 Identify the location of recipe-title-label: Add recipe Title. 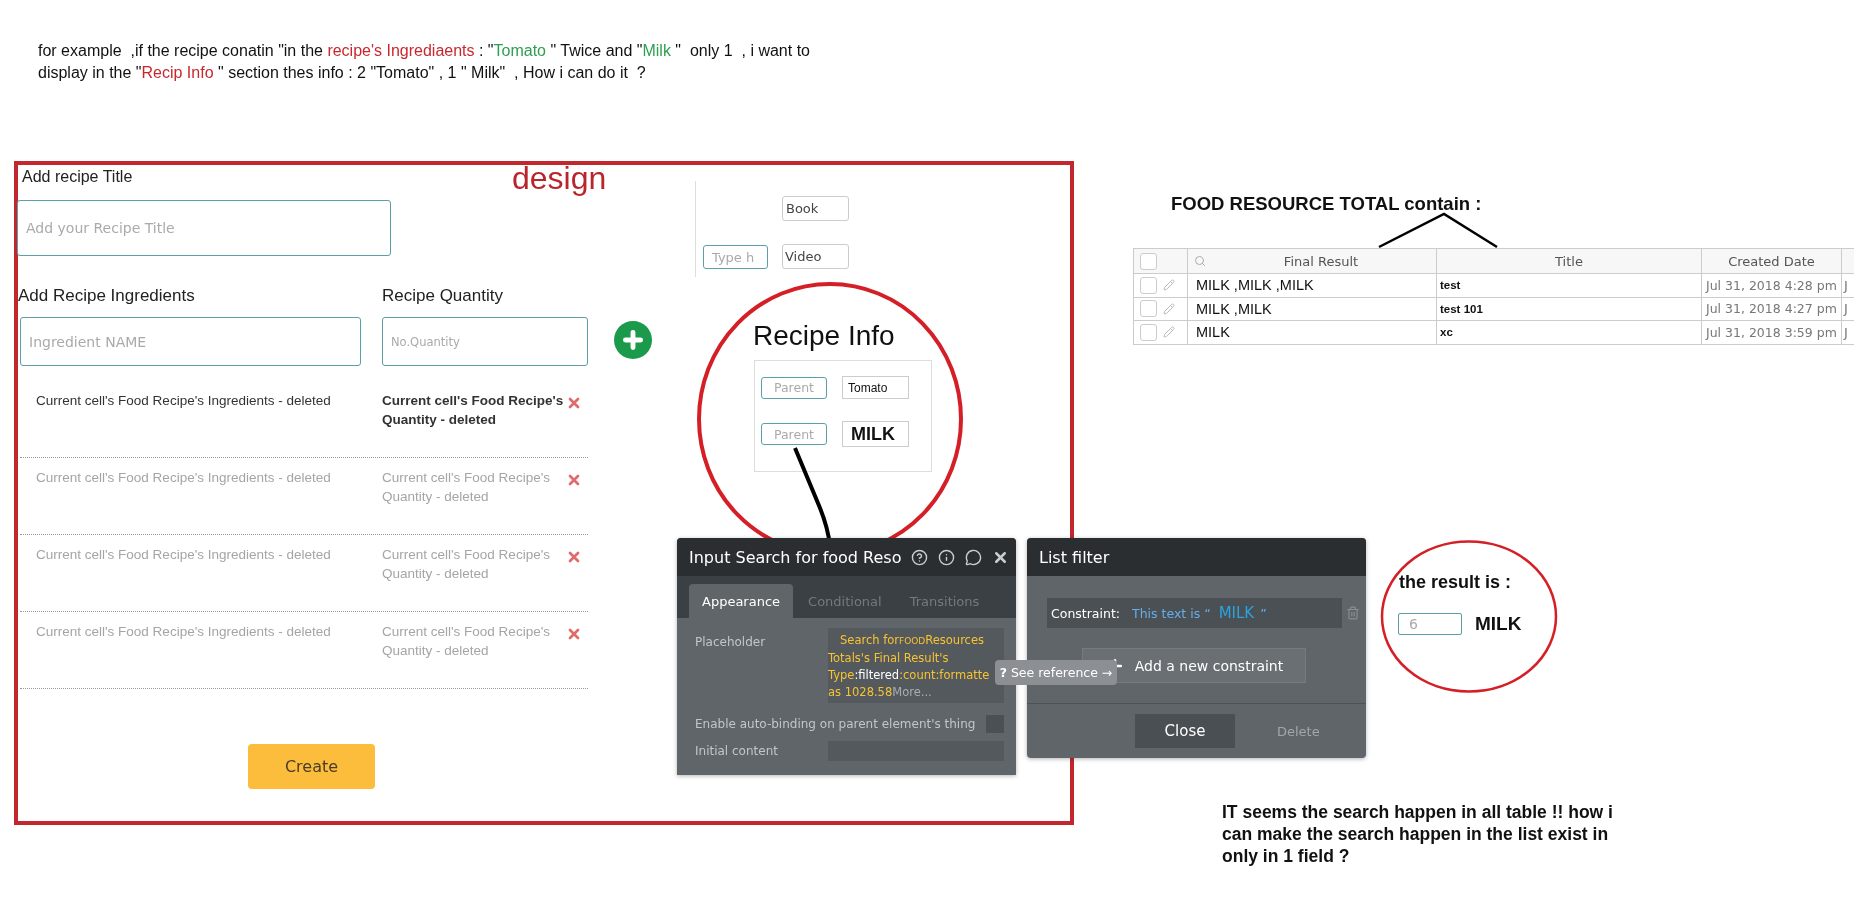
(77, 177).